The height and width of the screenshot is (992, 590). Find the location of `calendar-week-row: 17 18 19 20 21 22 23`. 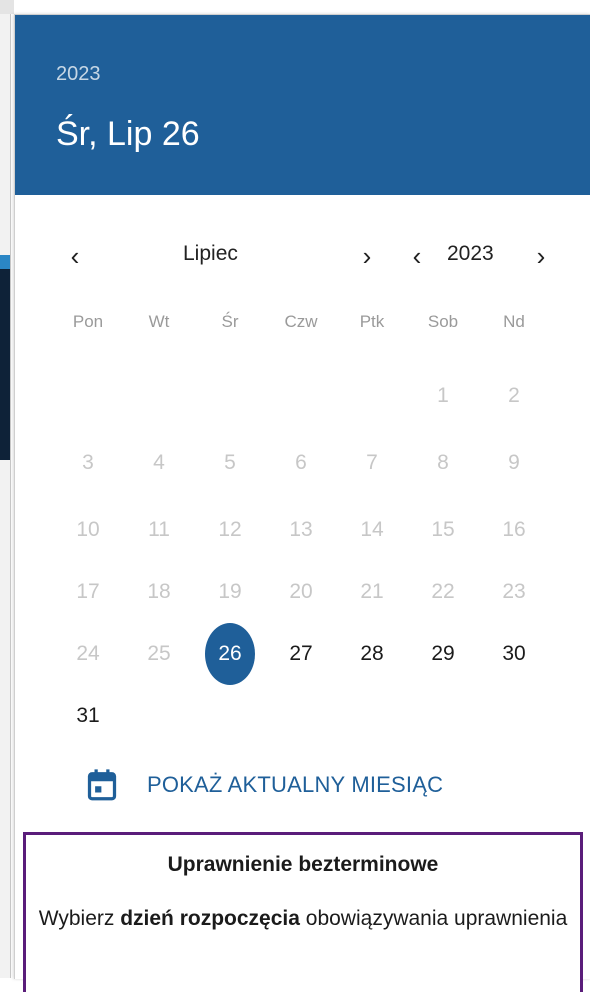

calendar-week-row: 17 18 19 20 21 22 23 is located at coordinates (313, 592).